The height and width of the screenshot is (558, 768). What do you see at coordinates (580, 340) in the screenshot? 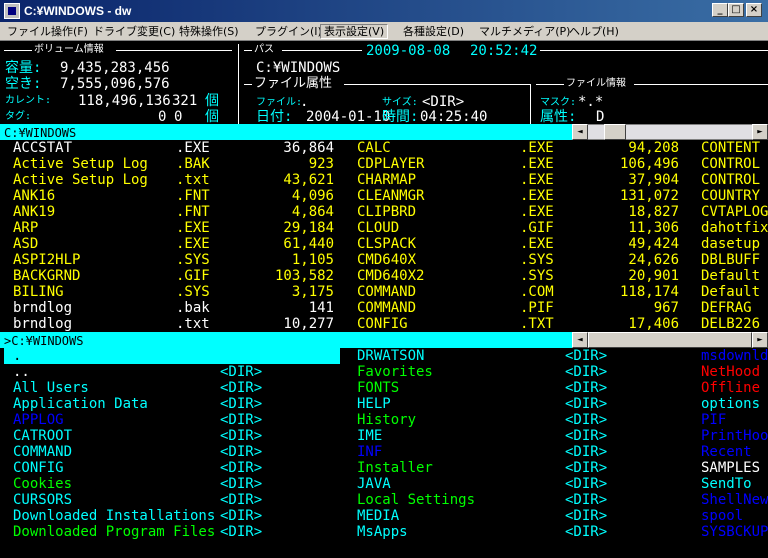
I see `lower-scroll-left-icon: ◄` at bounding box center [580, 340].